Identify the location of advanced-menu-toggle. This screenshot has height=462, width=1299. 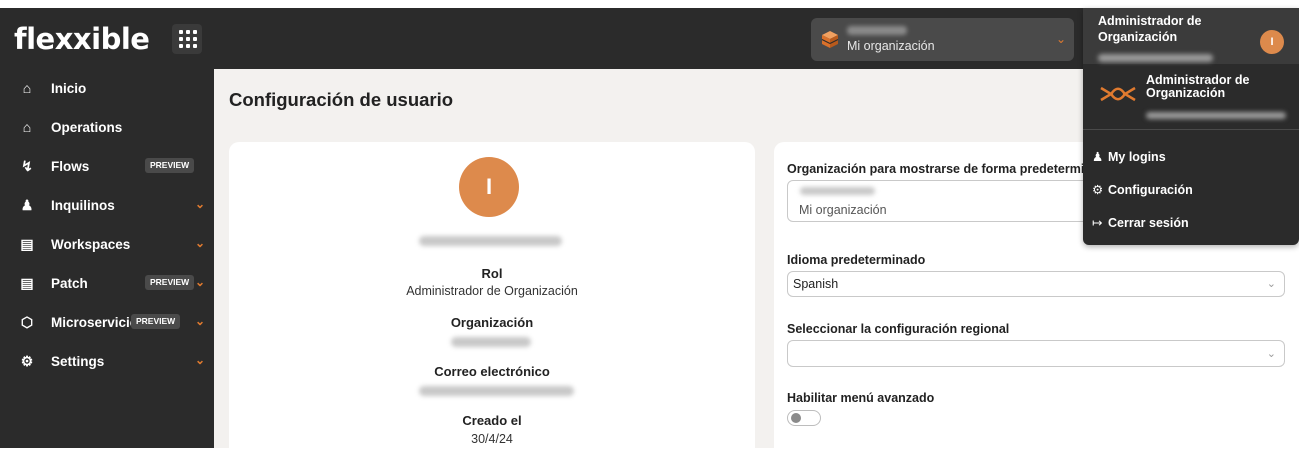
(804, 418).